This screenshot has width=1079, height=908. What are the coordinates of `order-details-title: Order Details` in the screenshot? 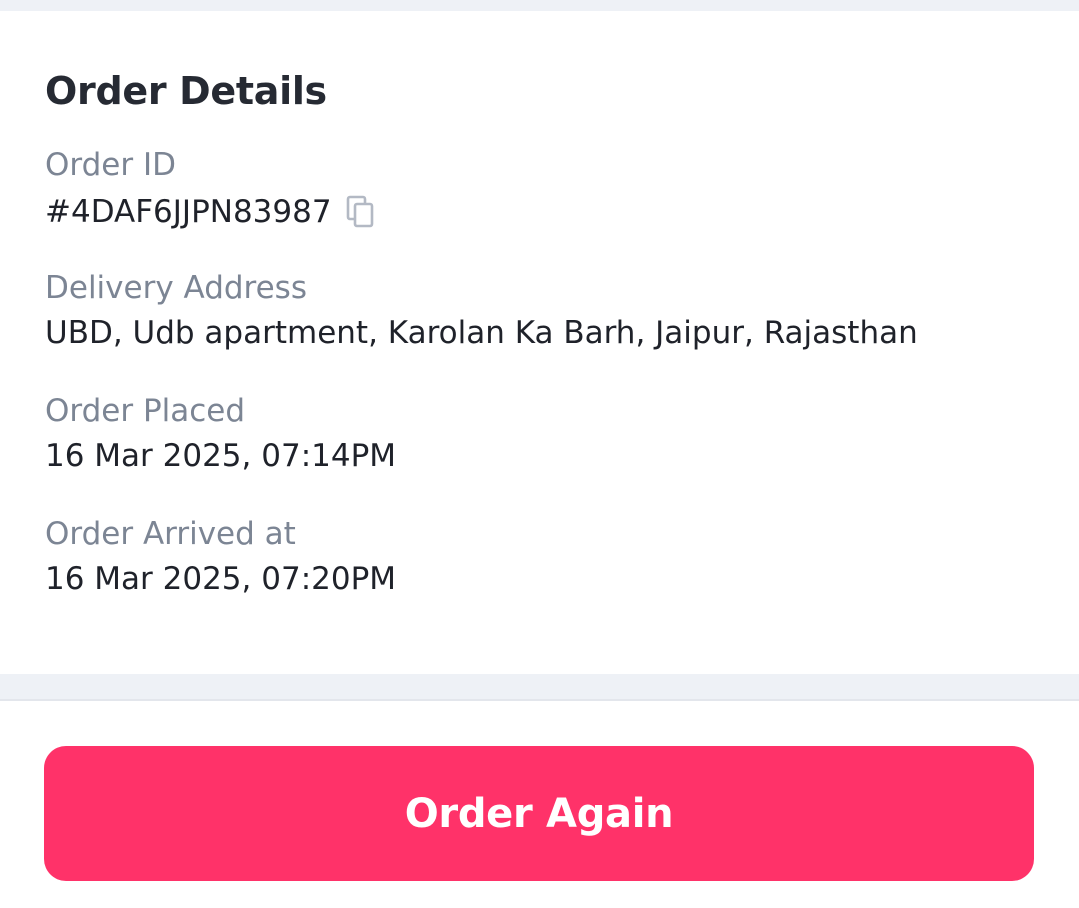 It's located at (186, 91).